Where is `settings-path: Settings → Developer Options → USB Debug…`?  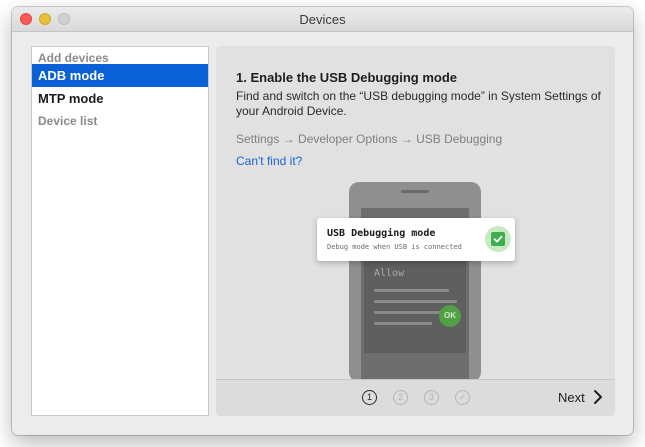
settings-path: Settings → Developer Options → USB Debug… is located at coordinates (369, 139).